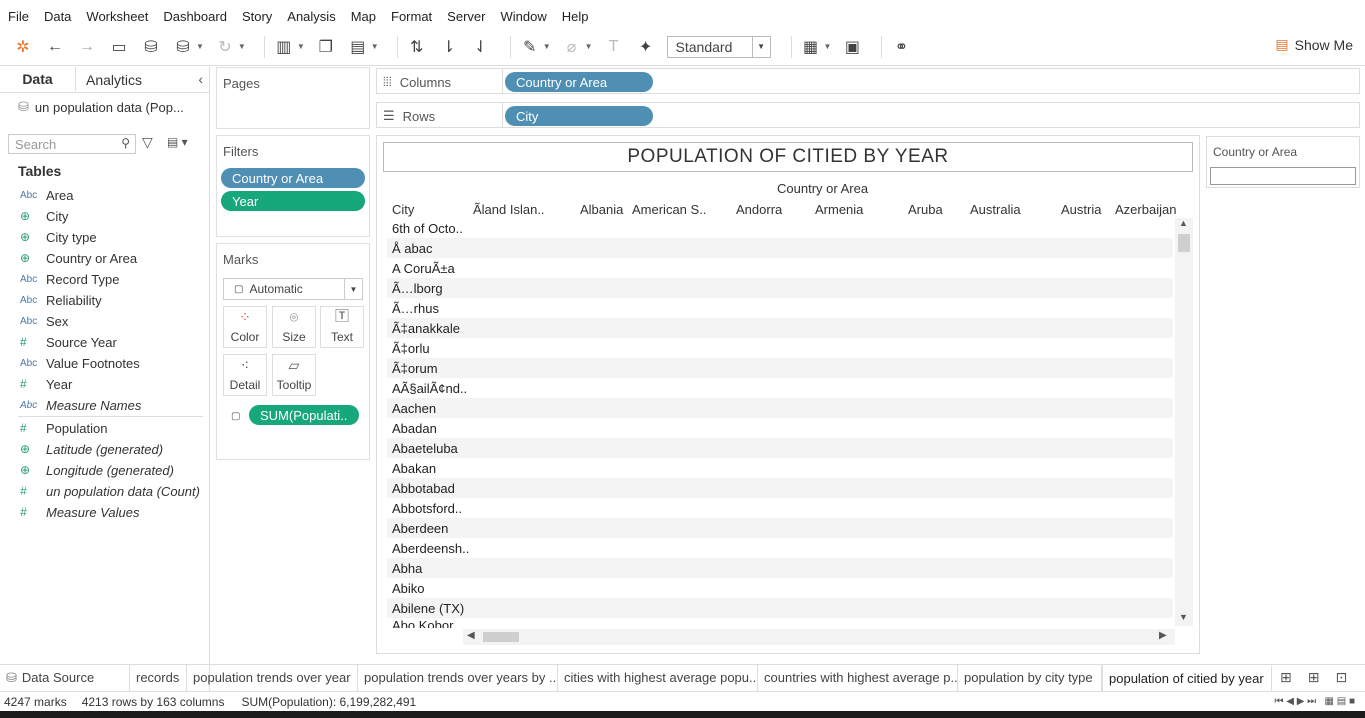 This screenshot has height=718, width=1365. I want to click on country-filter-input, so click(1283, 176).